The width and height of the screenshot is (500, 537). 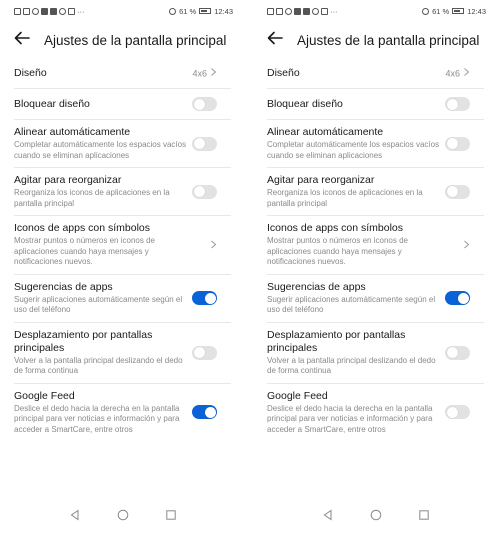 What do you see at coordinates (334, 11) in the screenshot?
I see `overflow-text: ···` at bounding box center [334, 11].